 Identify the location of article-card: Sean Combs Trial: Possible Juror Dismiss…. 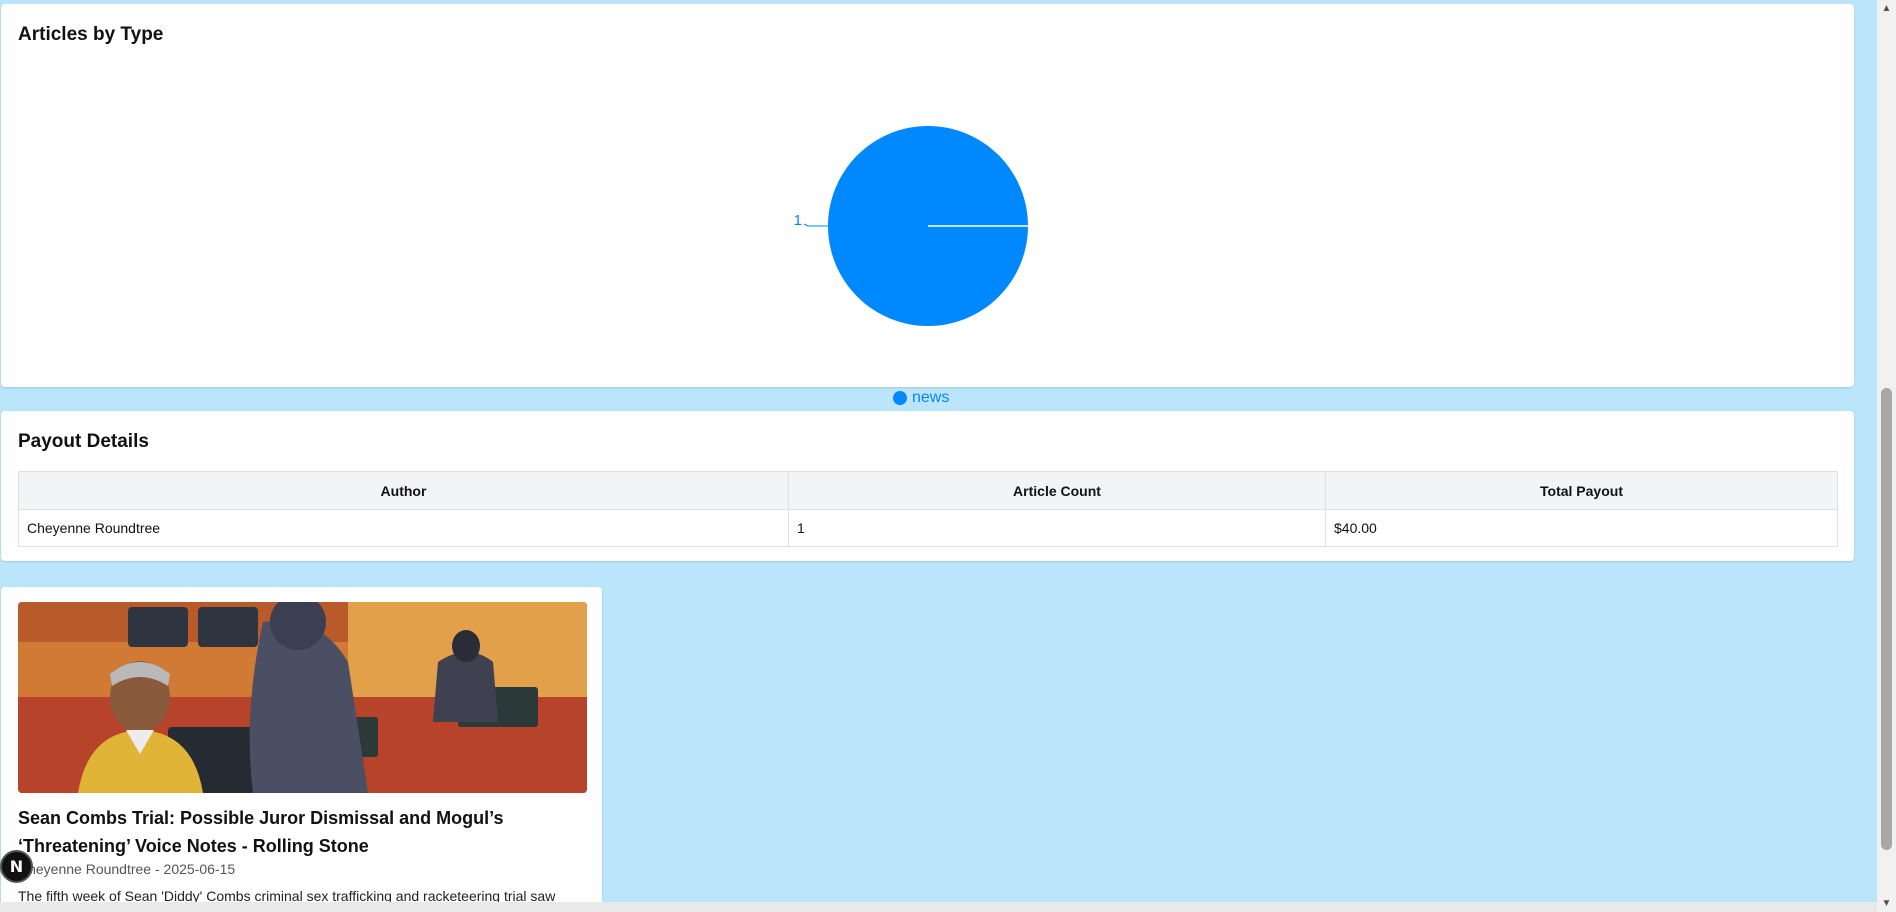
(301, 749).